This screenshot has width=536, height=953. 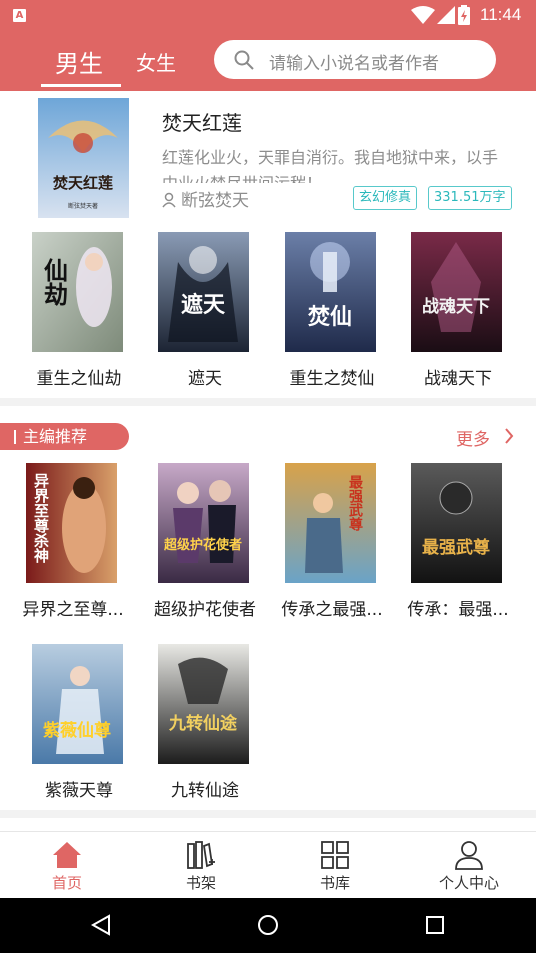 I want to click on cover-text: 异界至尊杀神, so click(x=41, y=518).